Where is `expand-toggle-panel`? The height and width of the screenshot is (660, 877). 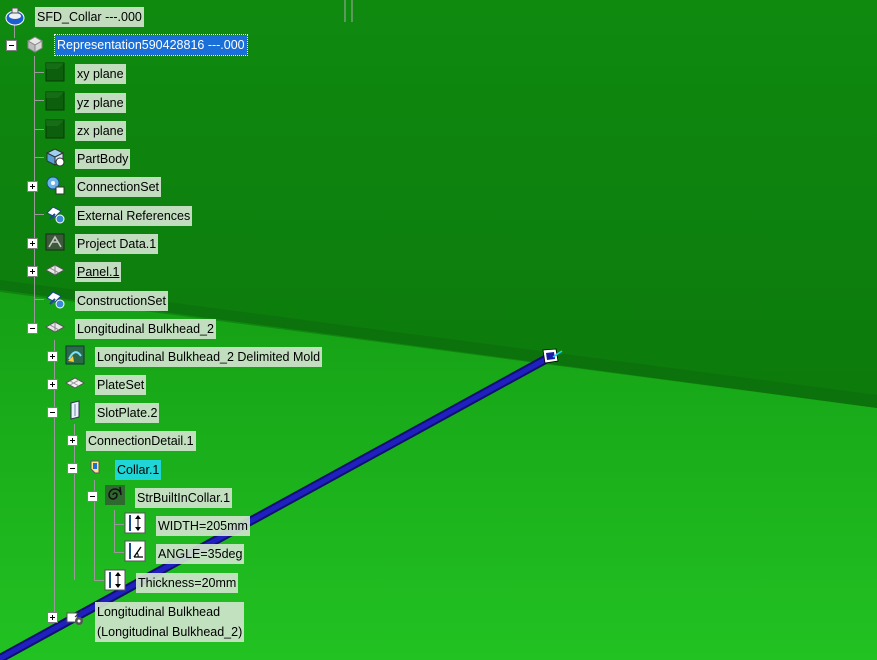 expand-toggle-panel is located at coordinates (32, 271).